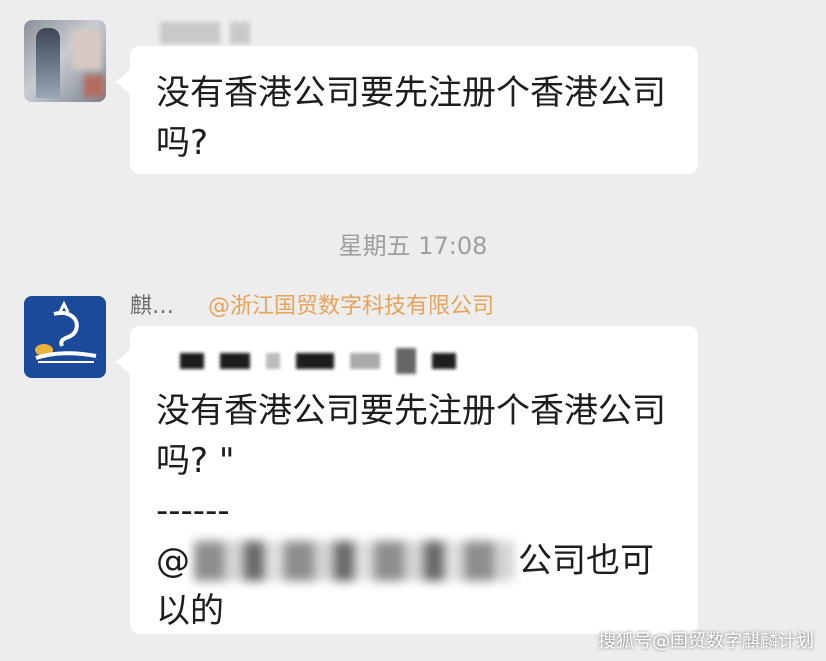 This screenshot has width=826, height=661. Describe the element at coordinates (318, 361) in the screenshot. I see `redacted-quote-header` at that location.